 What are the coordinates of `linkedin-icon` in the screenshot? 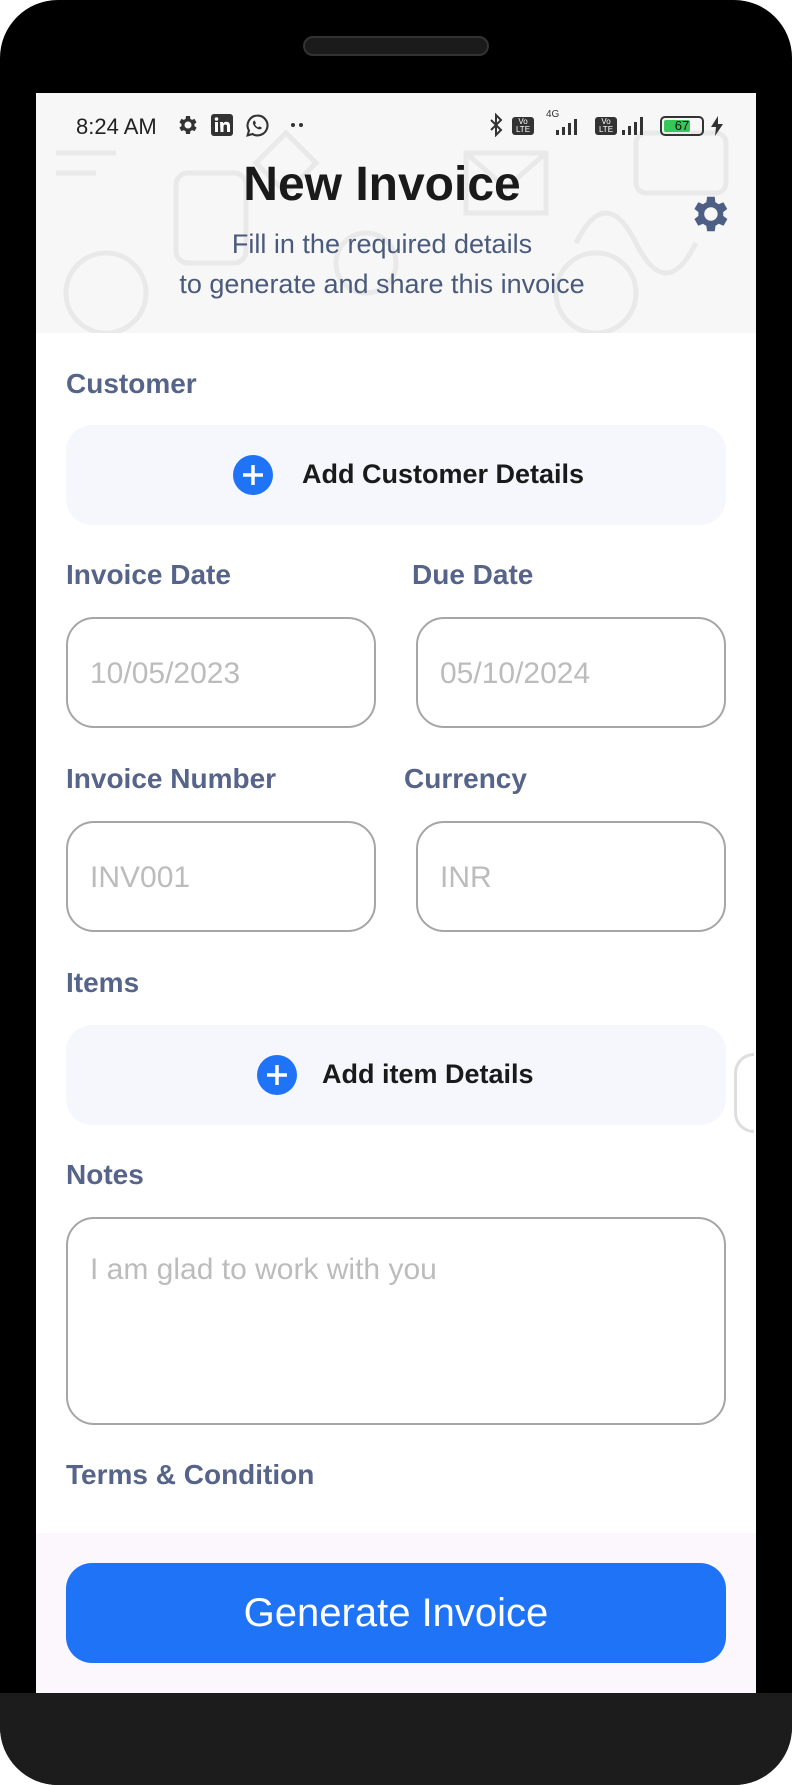 It's located at (222, 125).